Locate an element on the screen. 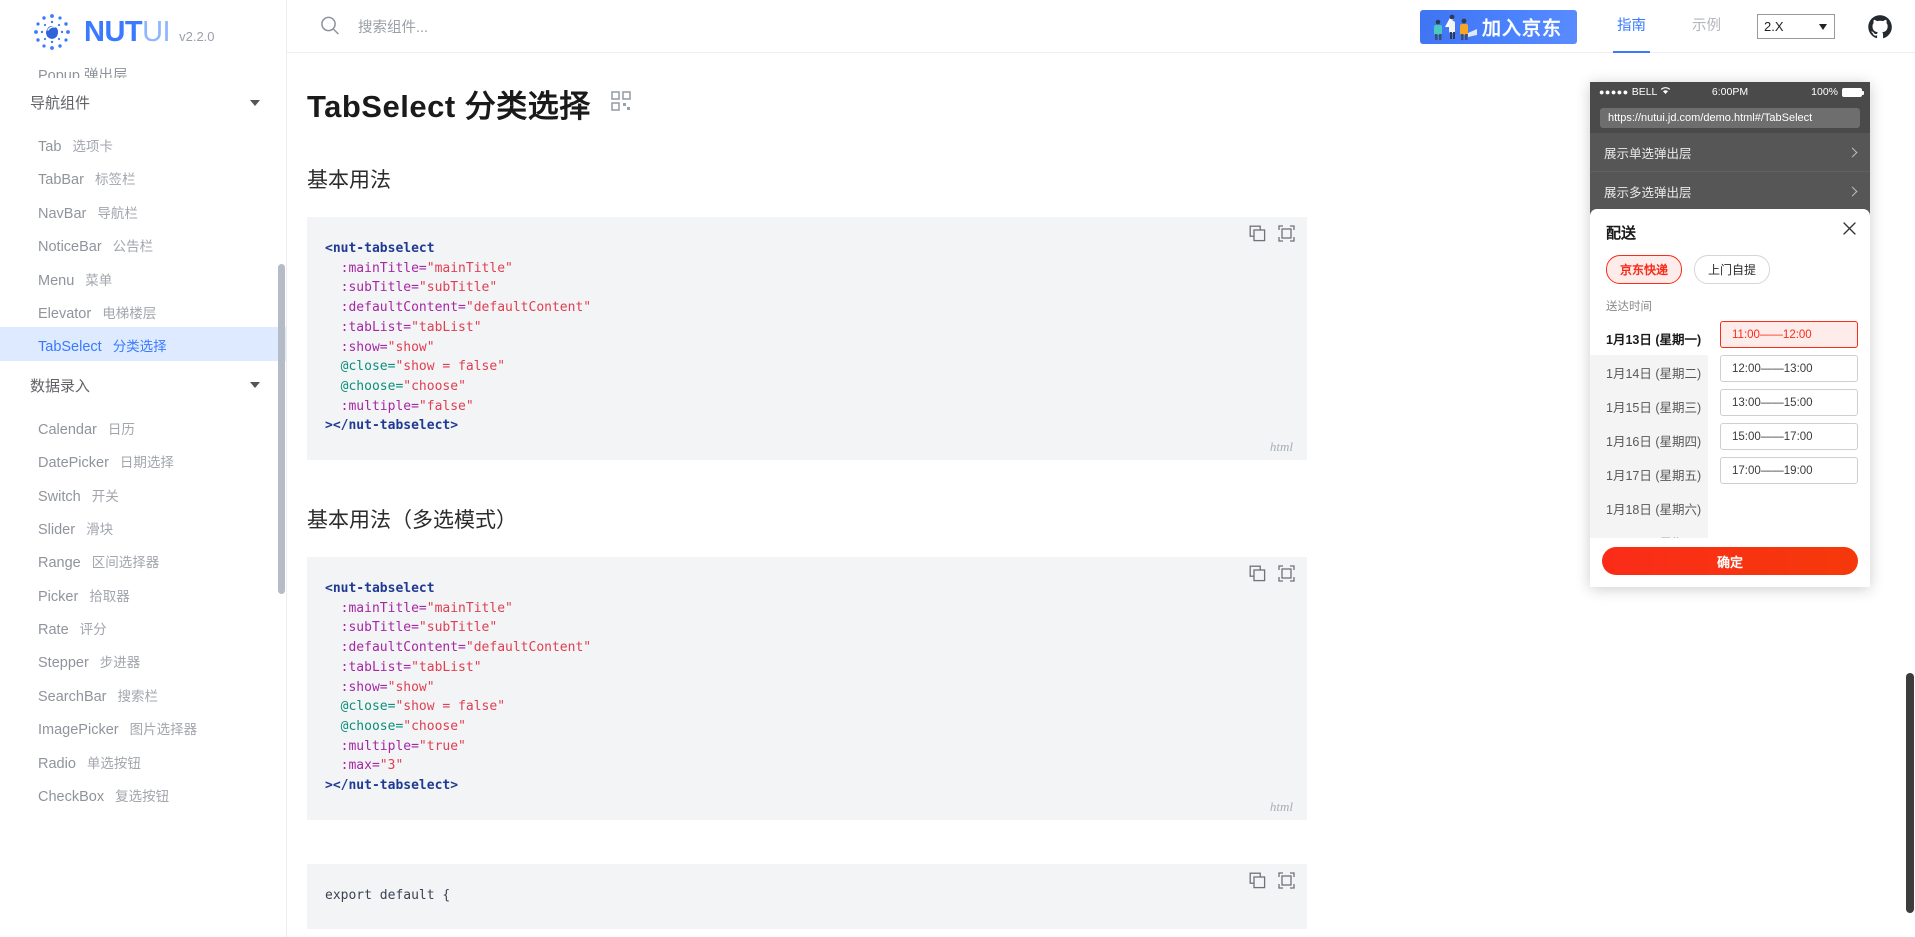 This screenshot has height=937, width=1915. sidebar-scrollbar is located at coordinates (281, 500).